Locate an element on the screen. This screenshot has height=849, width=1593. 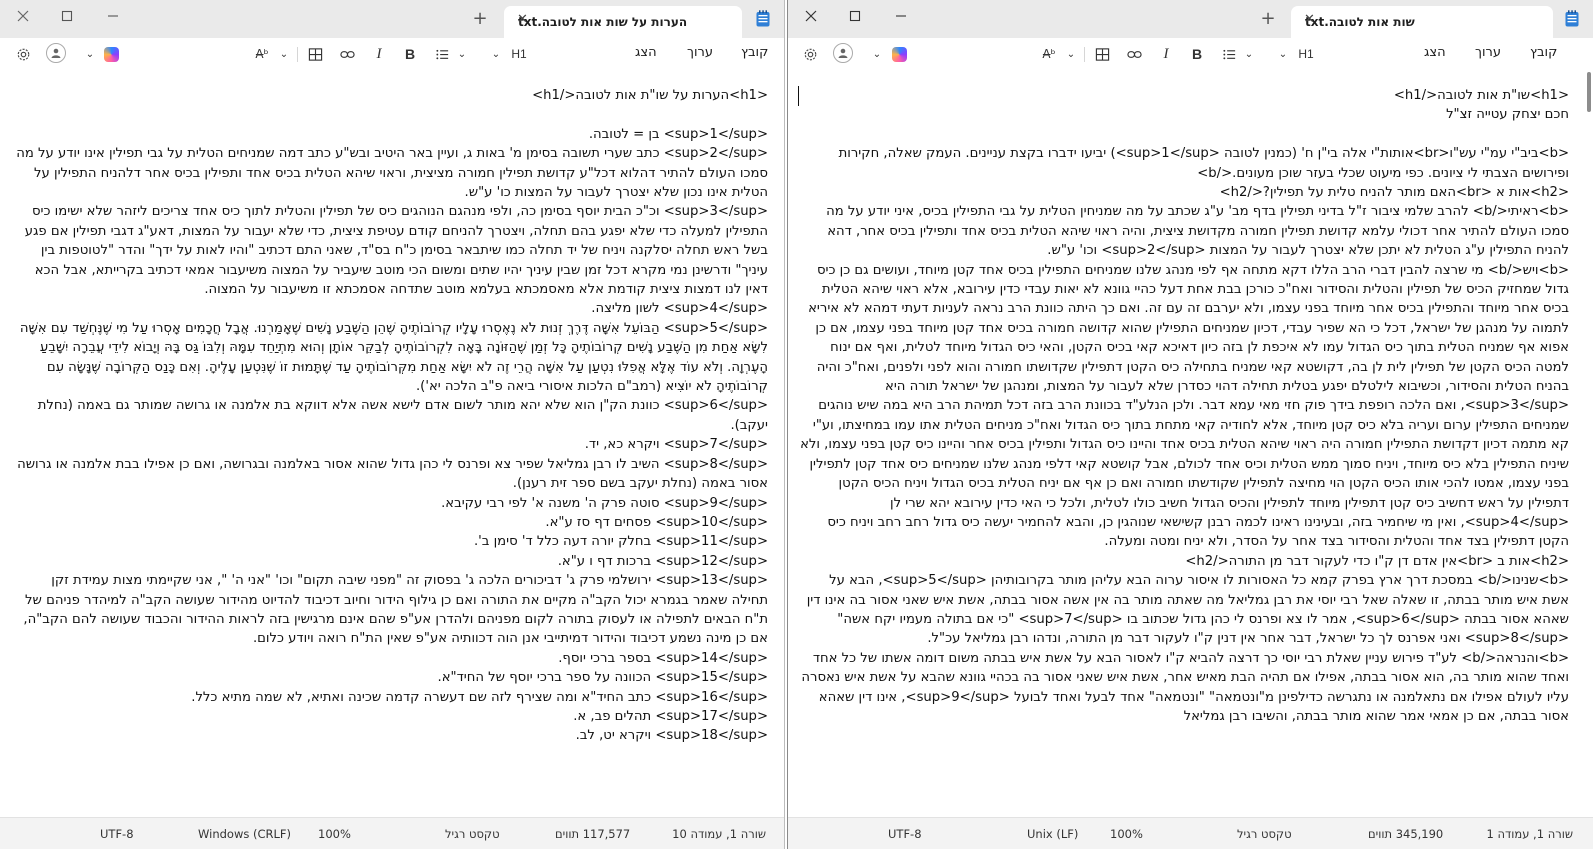
gear-icon is located at coordinates (810, 54).